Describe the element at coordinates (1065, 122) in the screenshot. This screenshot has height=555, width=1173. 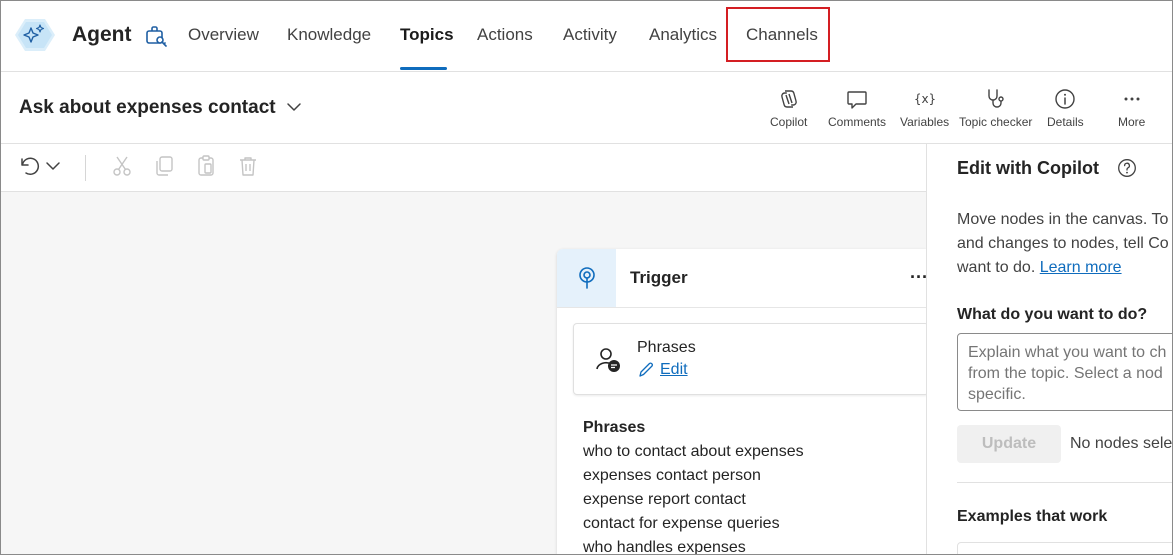
I see `details-label: Details` at that location.